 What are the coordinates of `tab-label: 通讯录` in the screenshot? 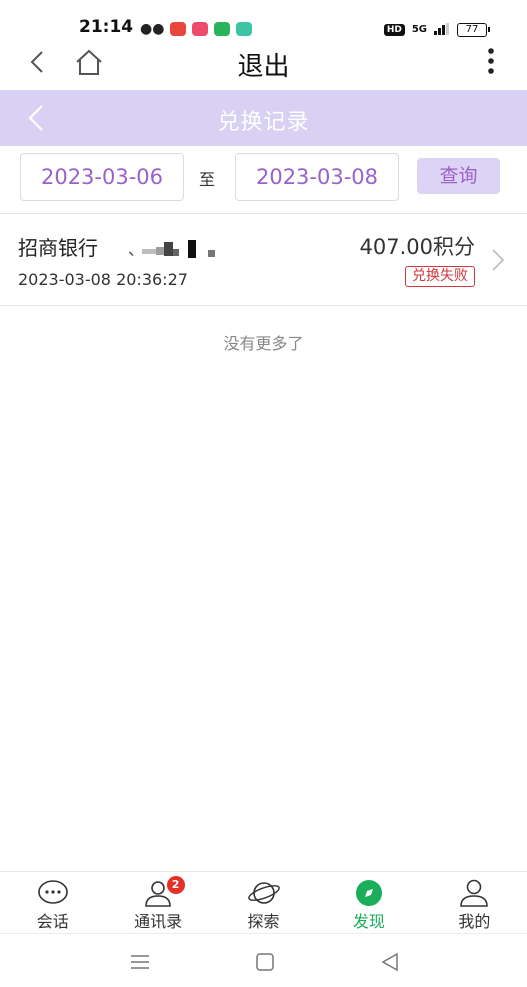 It's located at (158, 921).